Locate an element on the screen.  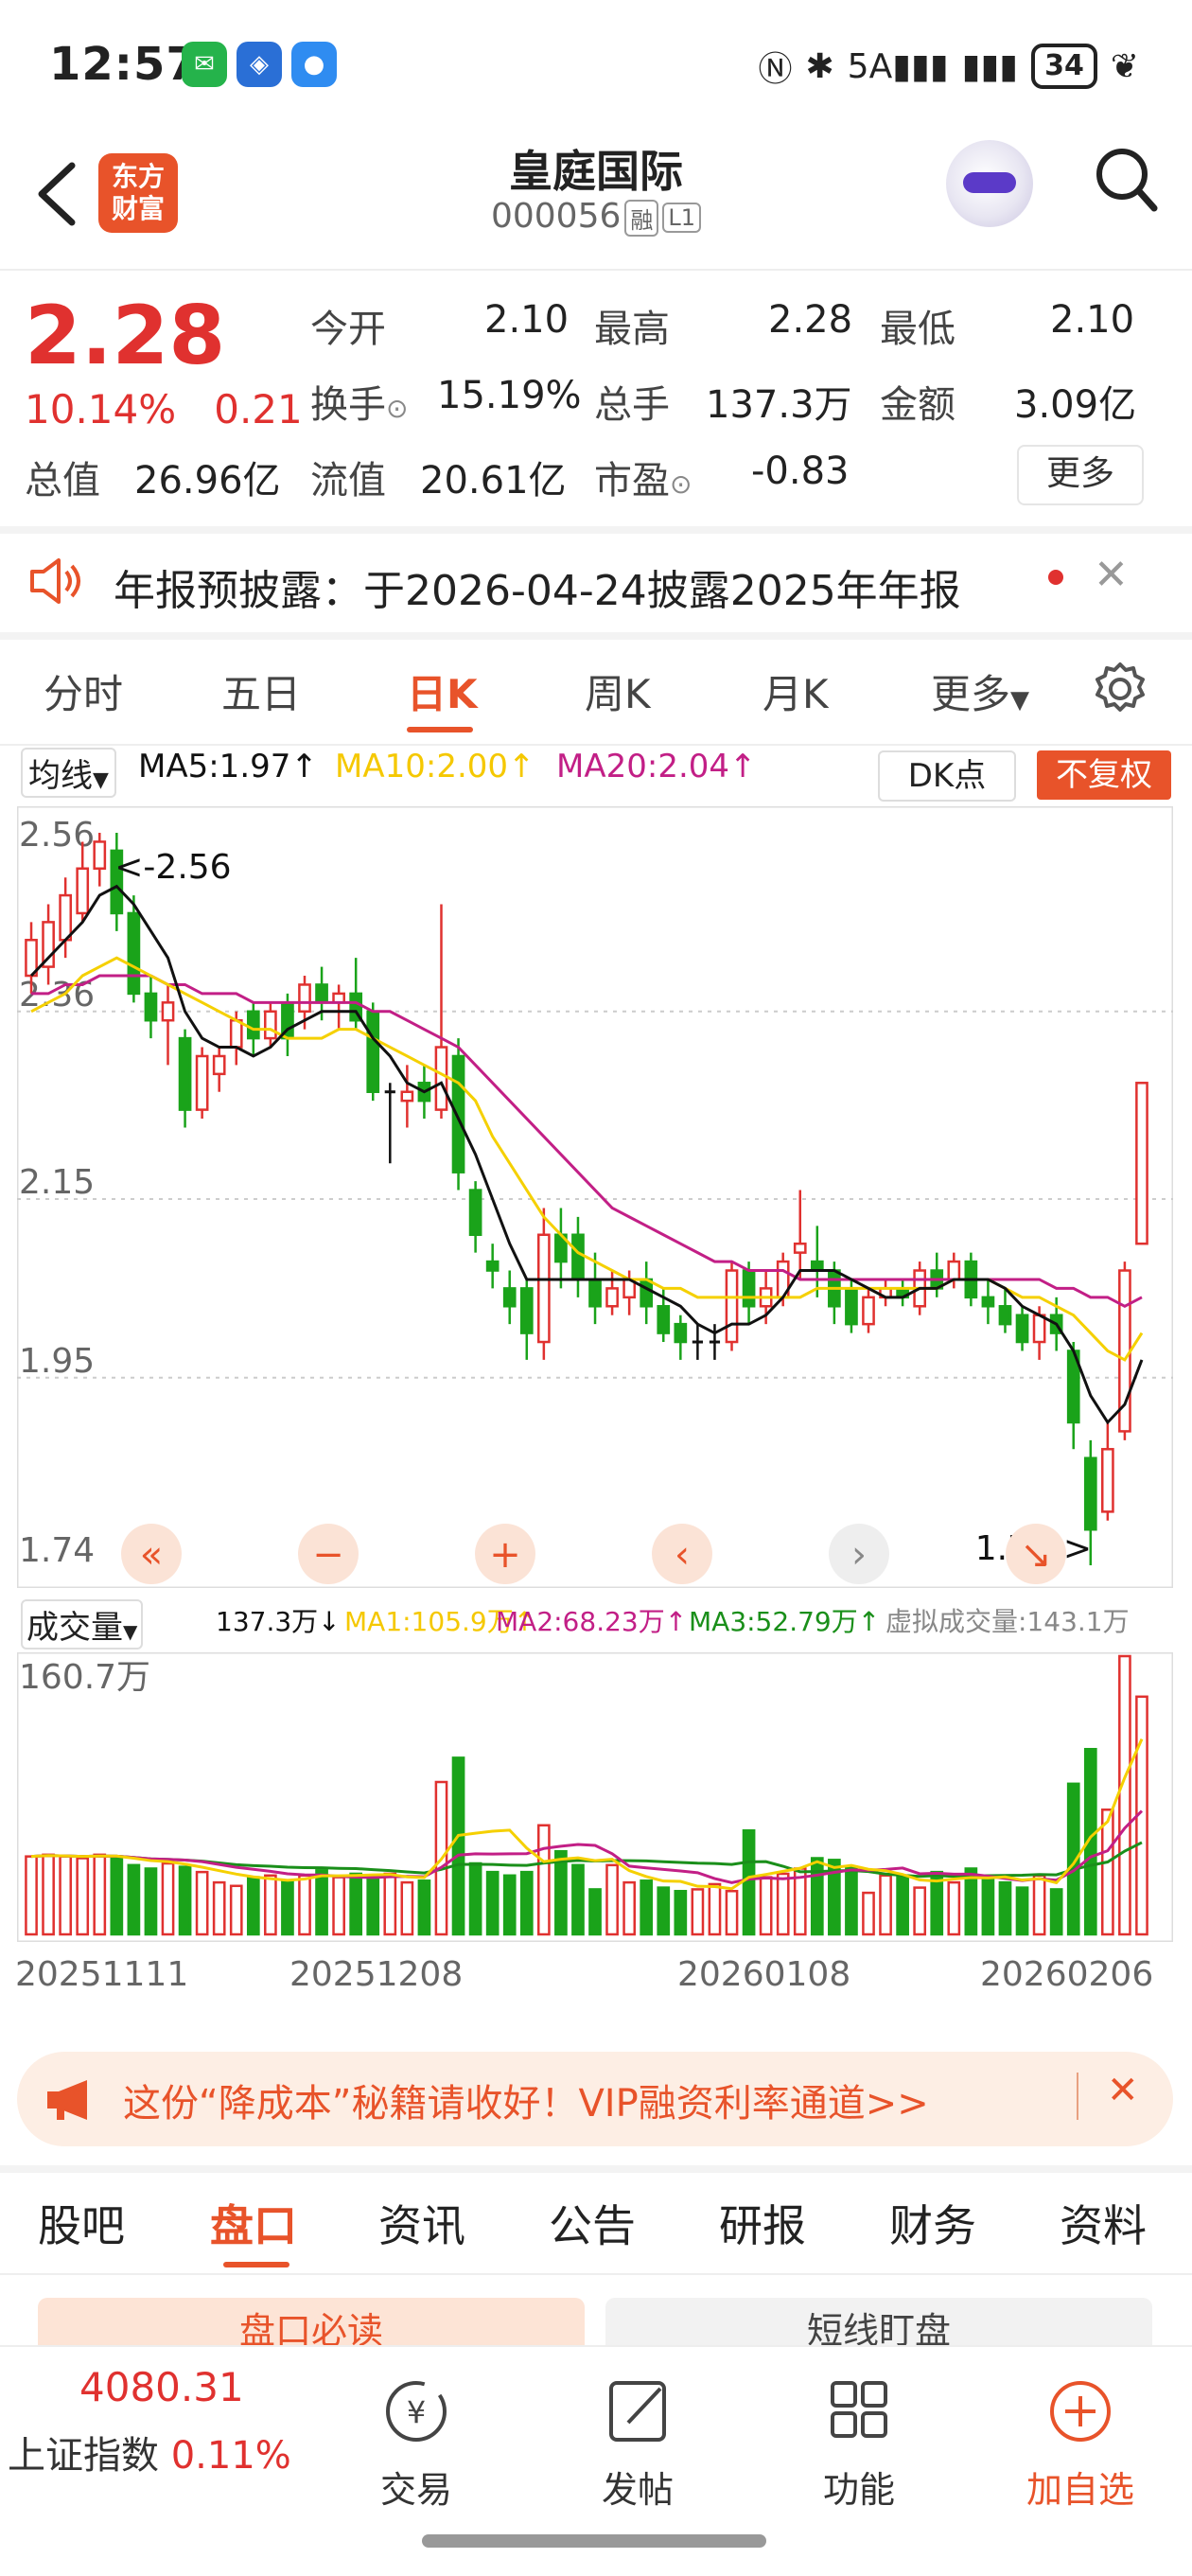
tab-monthly-k: 月K is located at coordinates (796, 691).